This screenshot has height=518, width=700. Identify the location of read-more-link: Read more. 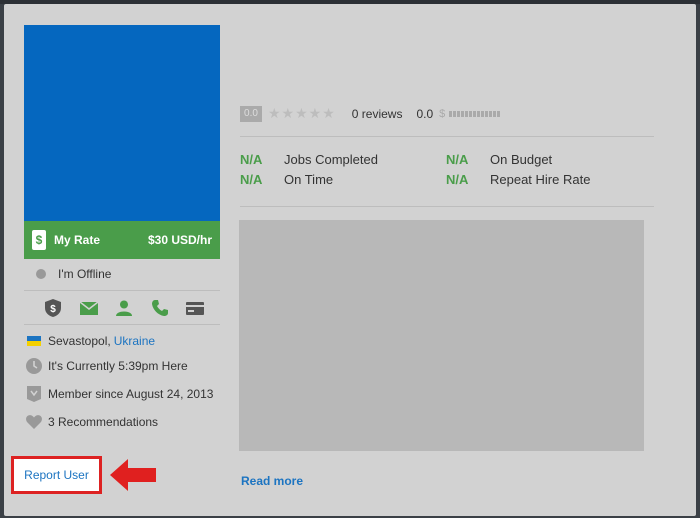
(272, 481).